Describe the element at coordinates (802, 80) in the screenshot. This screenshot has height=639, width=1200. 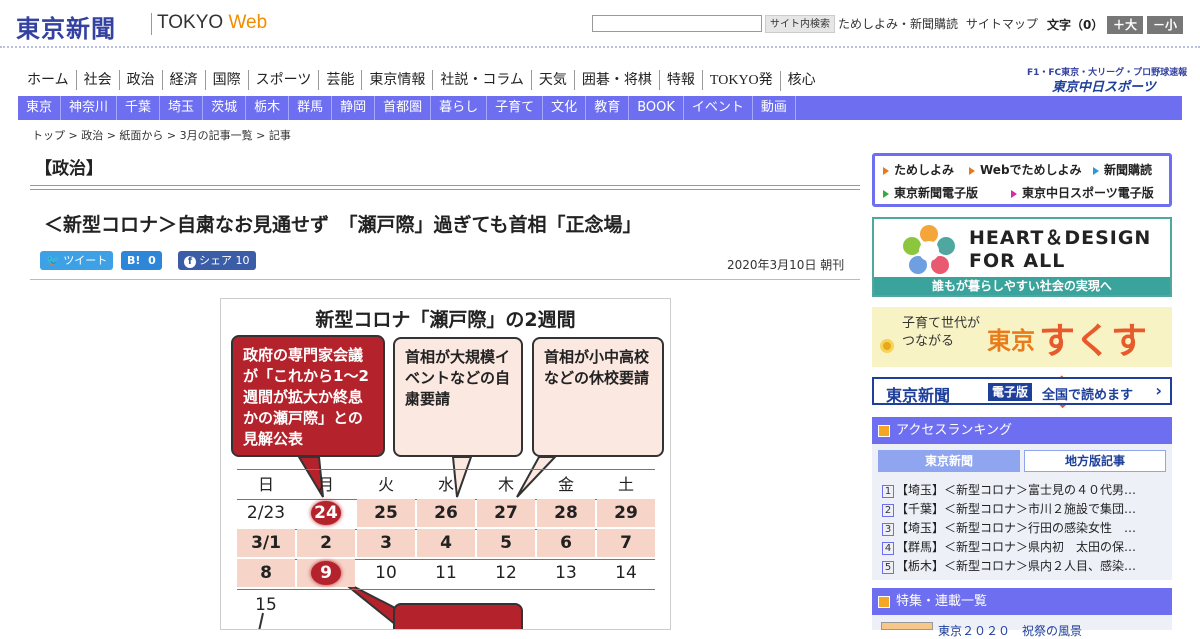
I see `nav-item: 核心` at that location.